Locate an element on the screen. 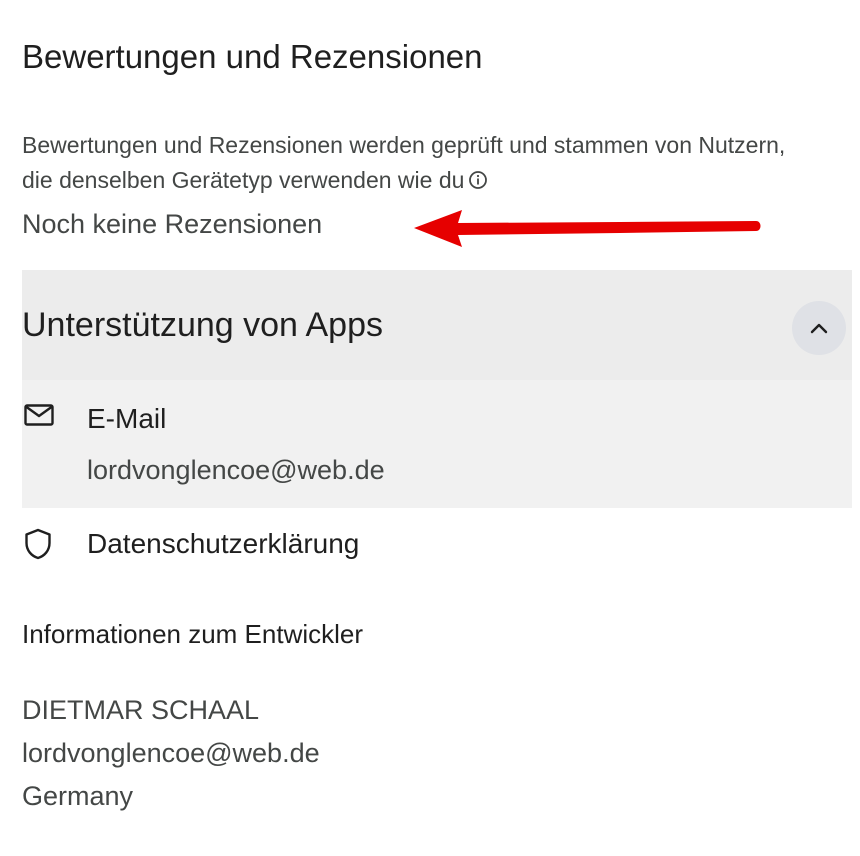 The image size is (860, 856). collapse-button is located at coordinates (819, 328).